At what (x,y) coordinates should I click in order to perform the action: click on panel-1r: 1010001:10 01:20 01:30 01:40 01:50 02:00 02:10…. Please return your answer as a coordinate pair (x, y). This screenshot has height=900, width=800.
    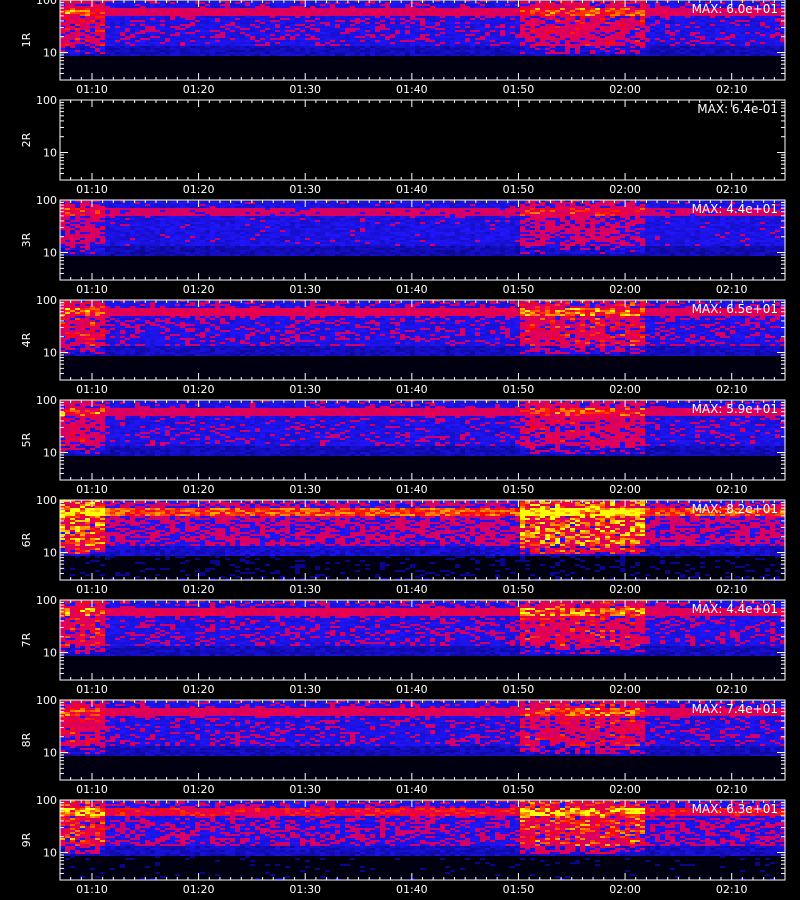
    Looking at the image, I should click on (403, 48).